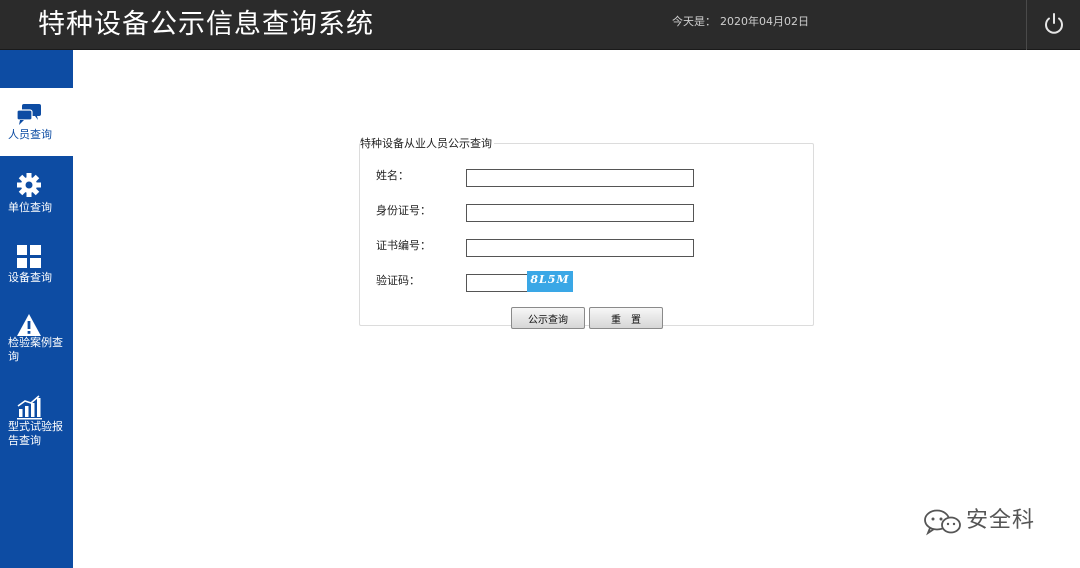 The image size is (1080, 568). What do you see at coordinates (540, 25) in the screenshot?
I see `top-bar: 特种设备公示信息查询系统 今天是： 2020年04月02日` at bounding box center [540, 25].